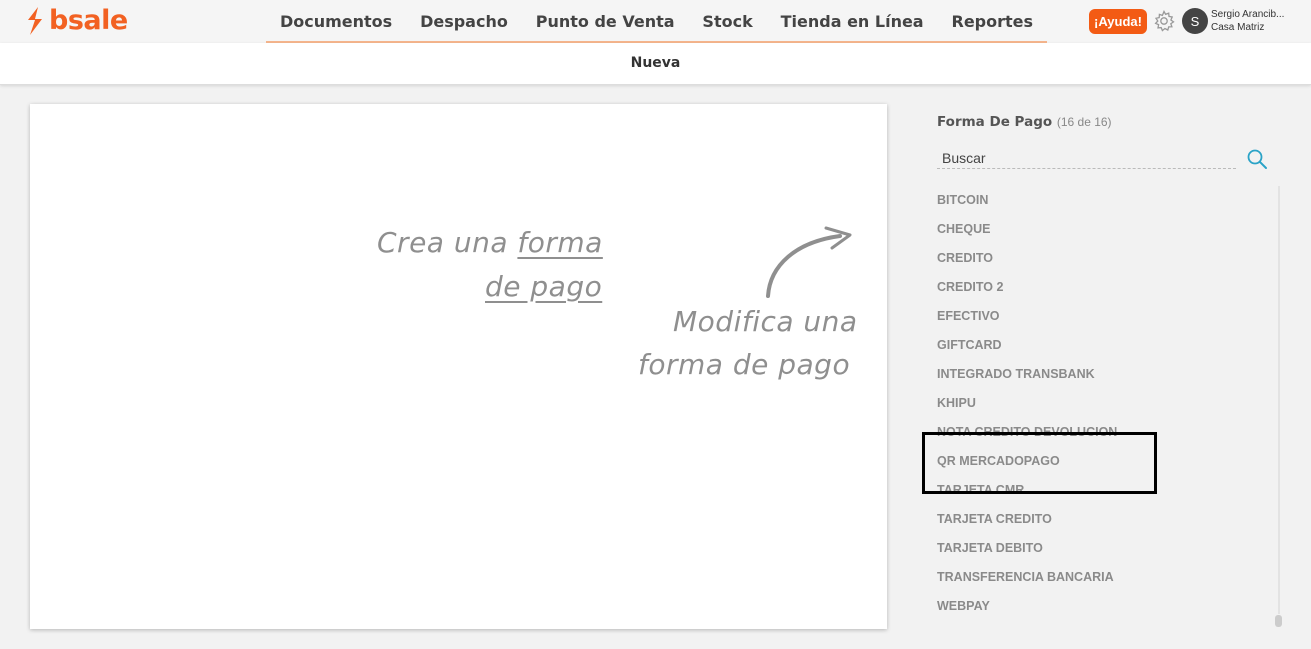  Describe the element at coordinates (809, 262) in the screenshot. I see `curved-arrow-icon` at that location.